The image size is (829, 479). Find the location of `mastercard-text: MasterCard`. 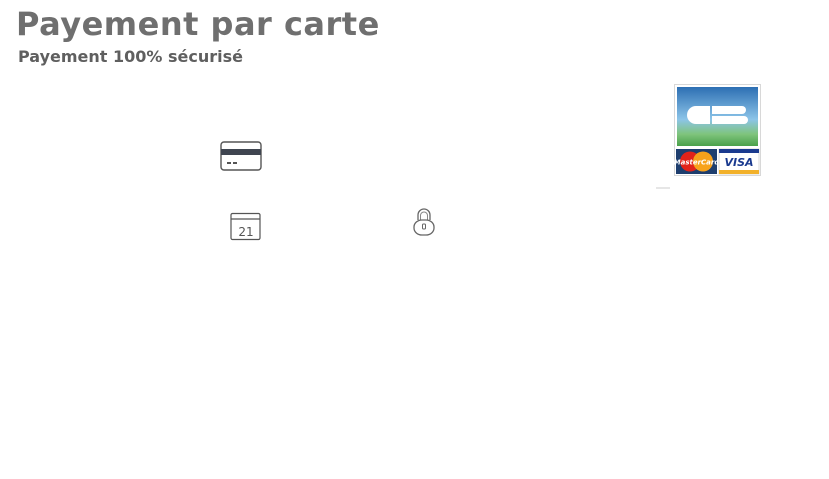

mastercard-text: MasterCard is located at coordinates (697, 163).